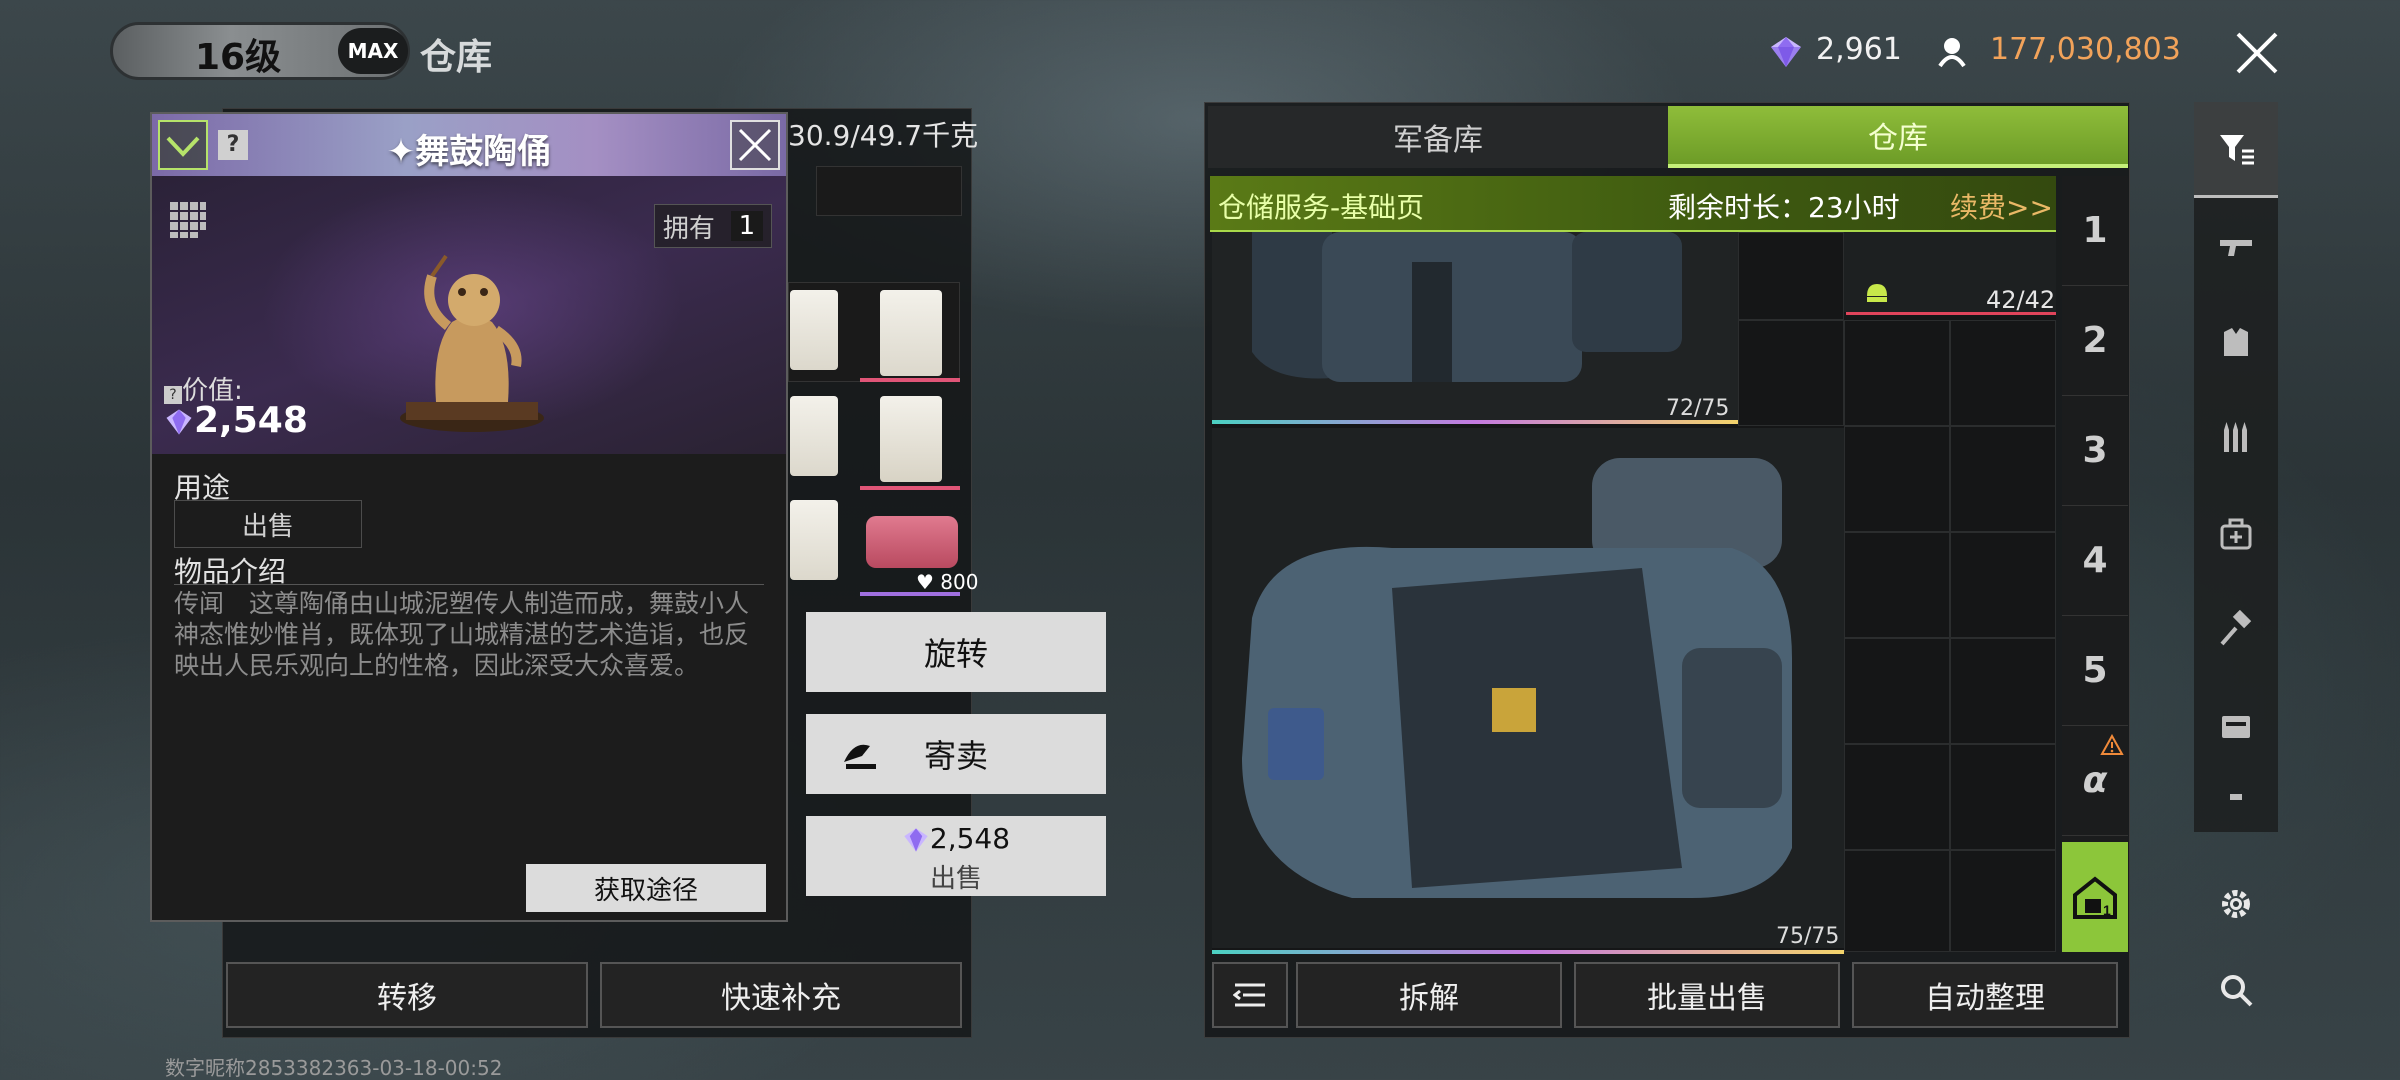 The width and height of the screenshot is (2400, 1080). What do you see at coordinates (1707, 995) in the screenshot?
I see `bulk-sell-button: 批量出售` at bounding box center [1707, 995].